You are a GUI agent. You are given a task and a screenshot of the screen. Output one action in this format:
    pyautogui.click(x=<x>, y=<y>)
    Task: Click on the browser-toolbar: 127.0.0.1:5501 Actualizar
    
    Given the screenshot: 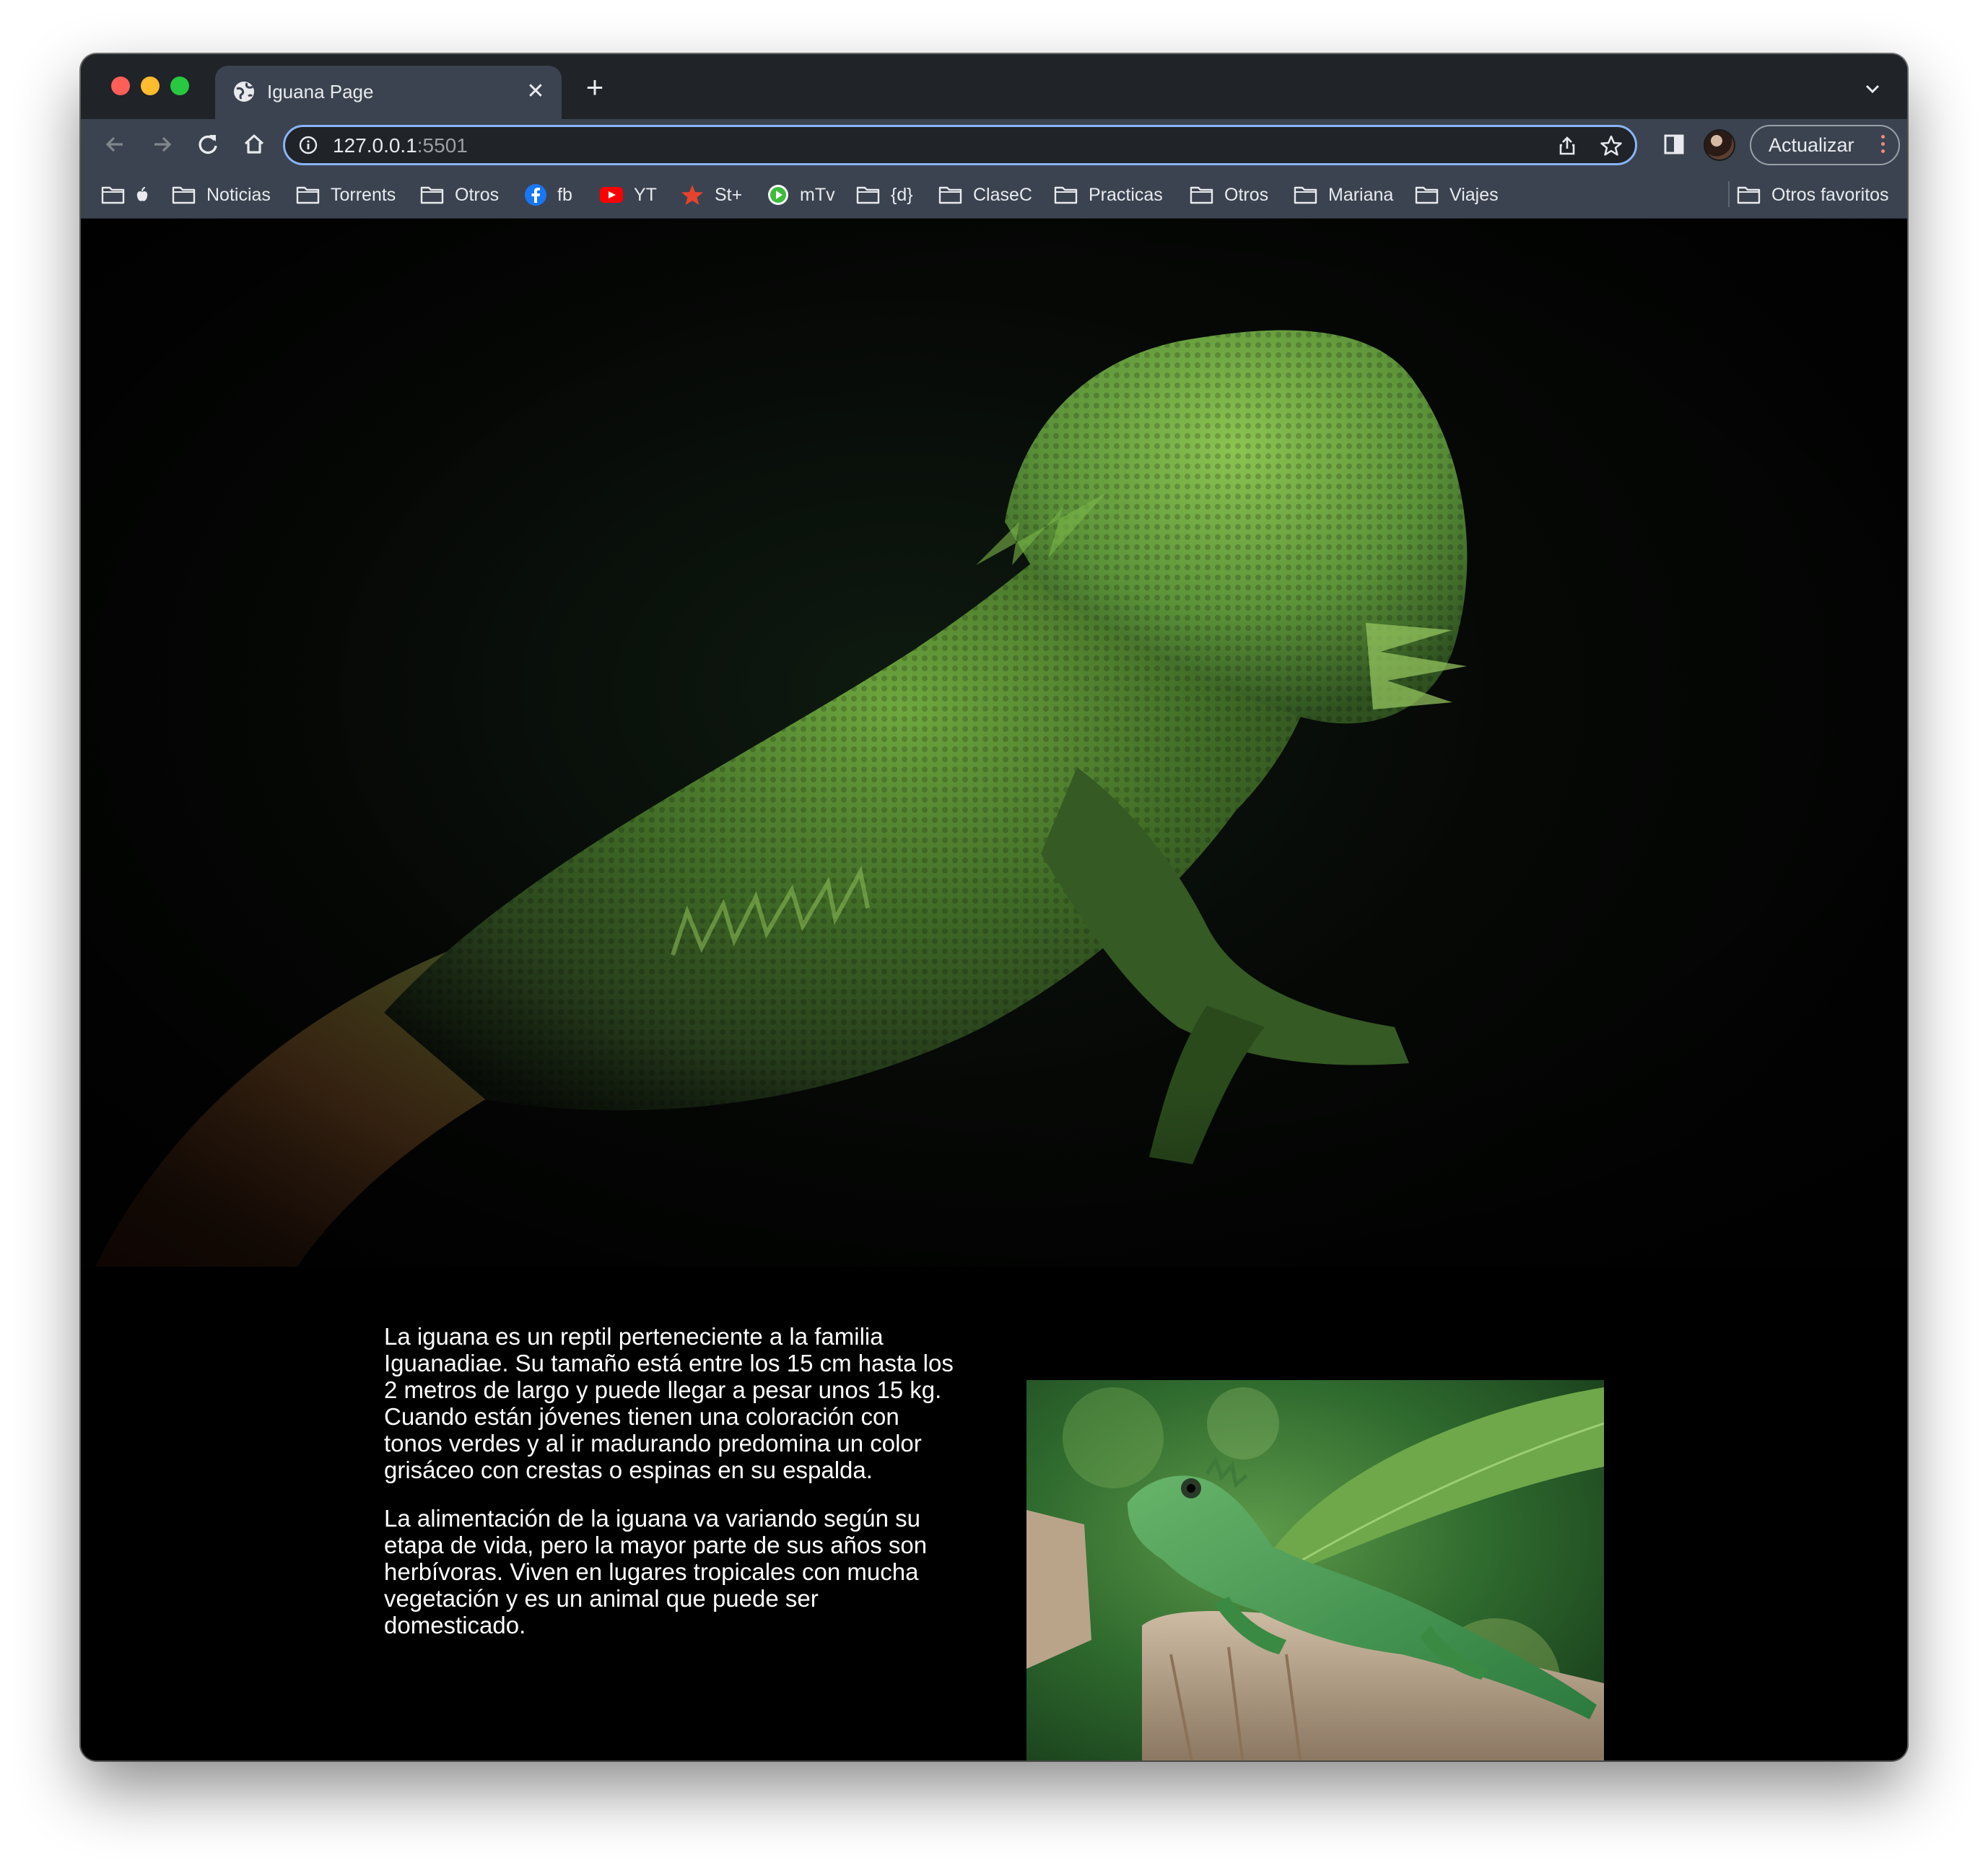 What is the action you would take?
    pyautogui.click(x=994, y=144)
    